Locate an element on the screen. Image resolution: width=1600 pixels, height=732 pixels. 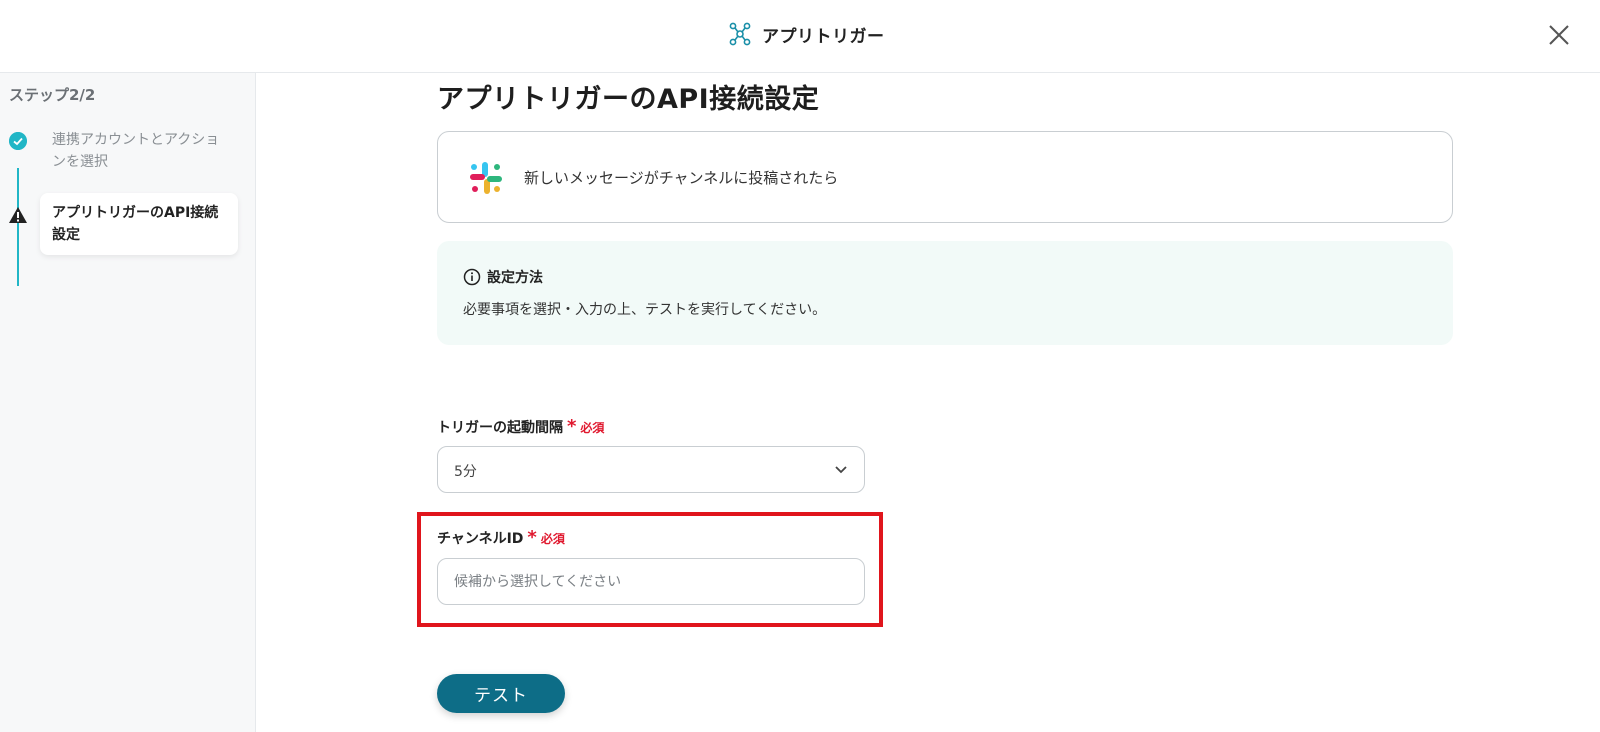
step-2-card: アプリトリガーのAPI接続設定 is located at coordinates (139, 224).